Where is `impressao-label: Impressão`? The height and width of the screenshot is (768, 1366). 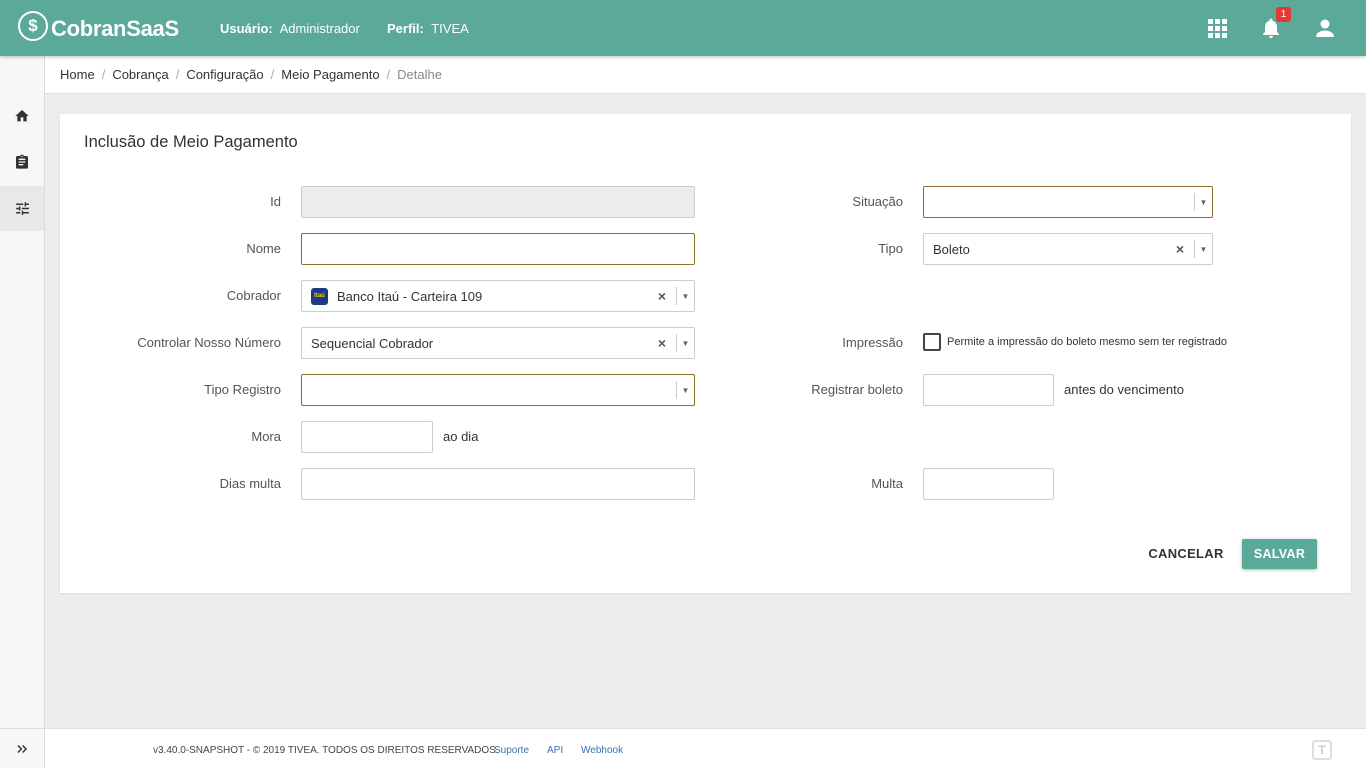
impressao-label: Impressão is located at coordinates (872, 342).